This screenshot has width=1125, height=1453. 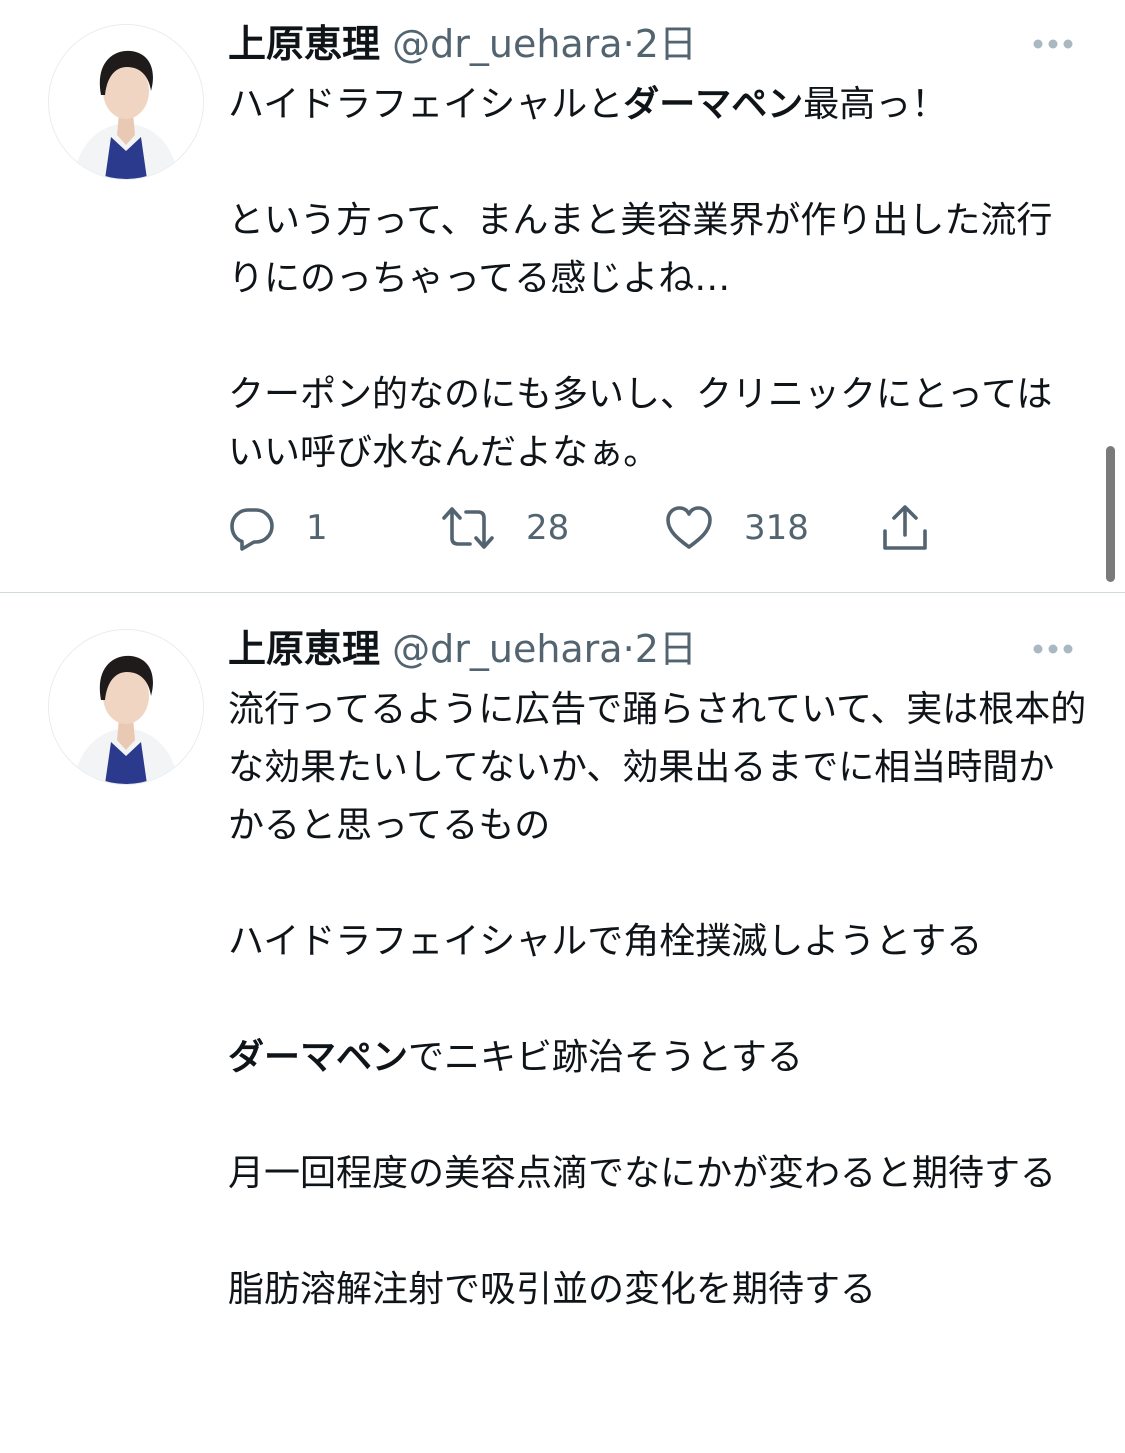 I want to click on tweet-paragraph: ハイドラフェイシャルで角栓撲滅しようとする, so click(x=658, y=942).